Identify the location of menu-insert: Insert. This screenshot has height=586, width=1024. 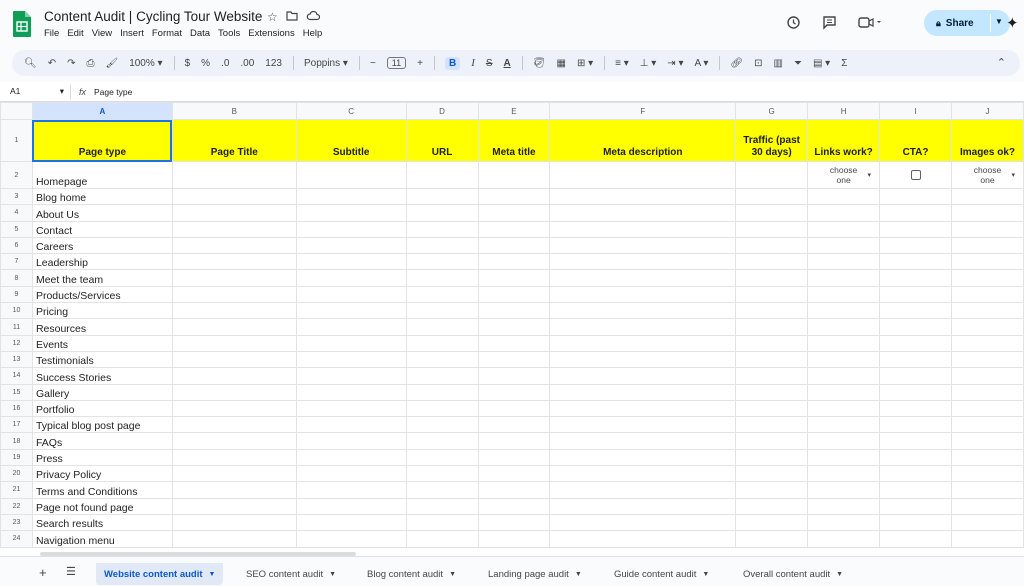
(132, 33).